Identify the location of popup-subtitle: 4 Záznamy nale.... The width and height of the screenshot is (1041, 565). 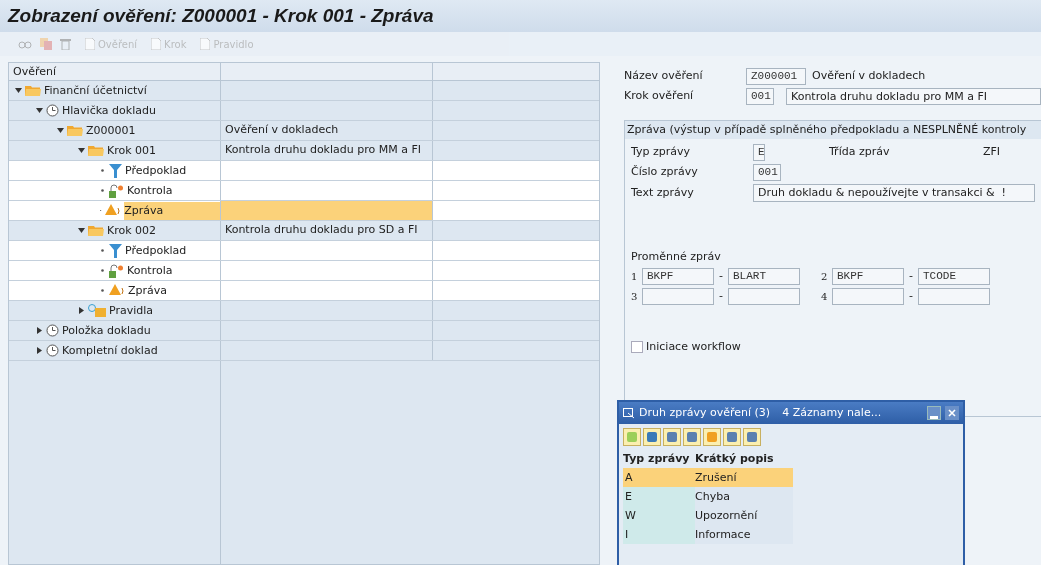
(832, 412).